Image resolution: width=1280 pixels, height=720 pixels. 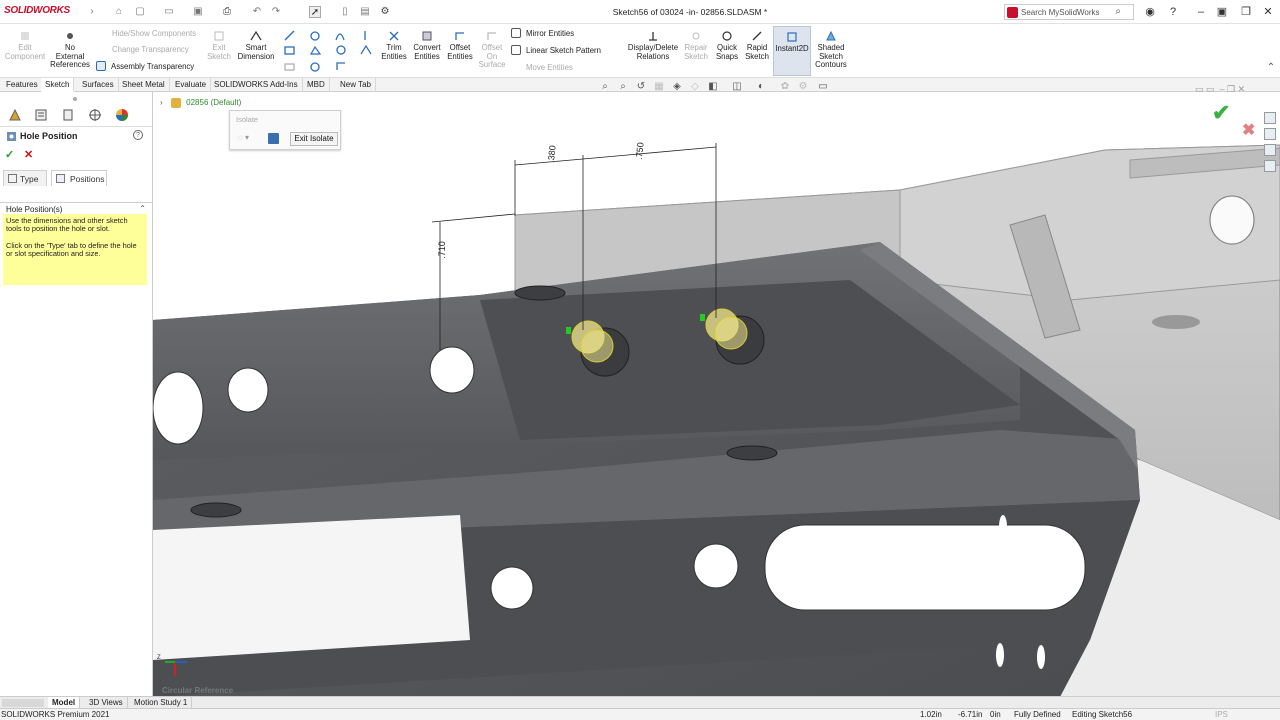 What do you see at coordinates (1201, 12) in the screenshot?
I see `minimize-button: –` at bounding box center [1201, 12].